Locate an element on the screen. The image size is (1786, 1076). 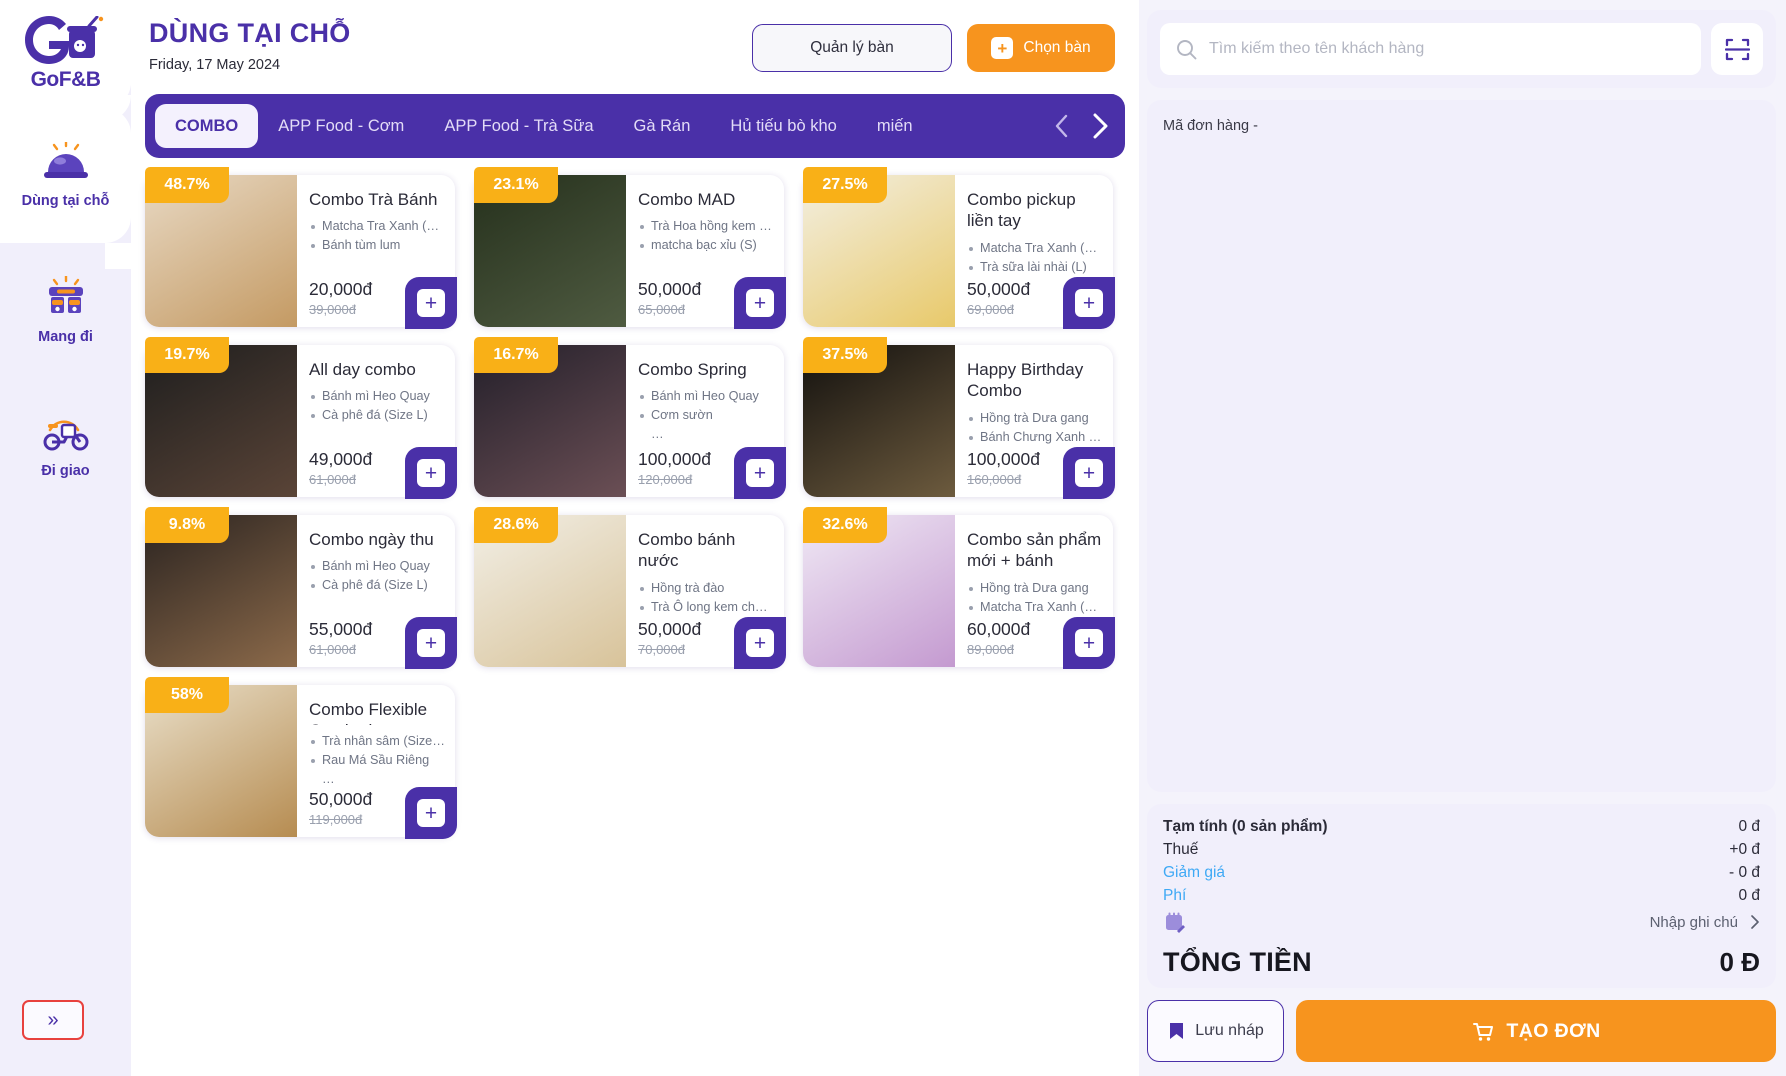
search-field-wrapper is located at coordinates (1430, 49).